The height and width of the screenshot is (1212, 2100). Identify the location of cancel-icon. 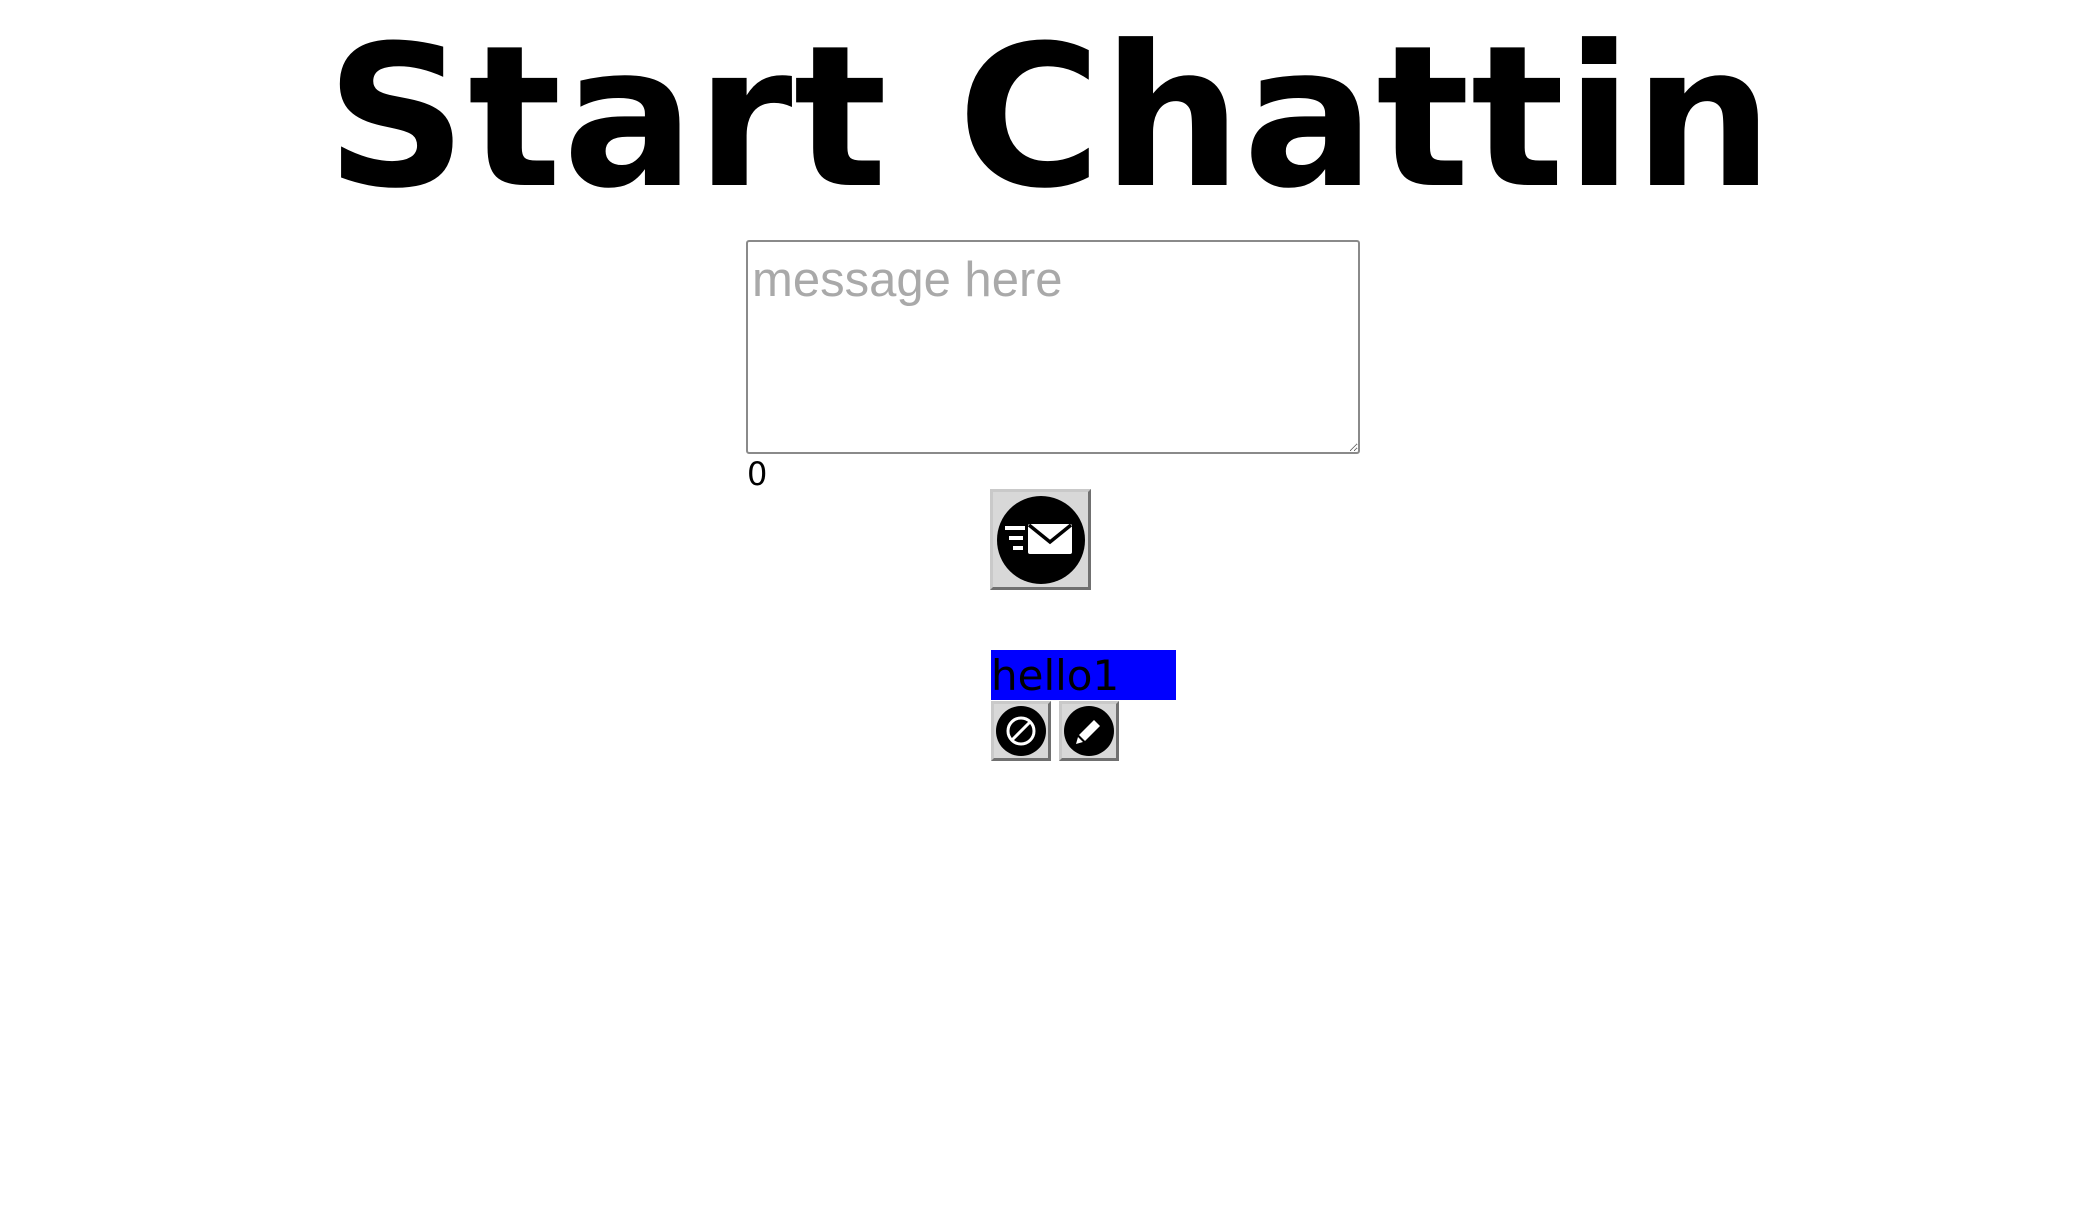
(1021, 731).